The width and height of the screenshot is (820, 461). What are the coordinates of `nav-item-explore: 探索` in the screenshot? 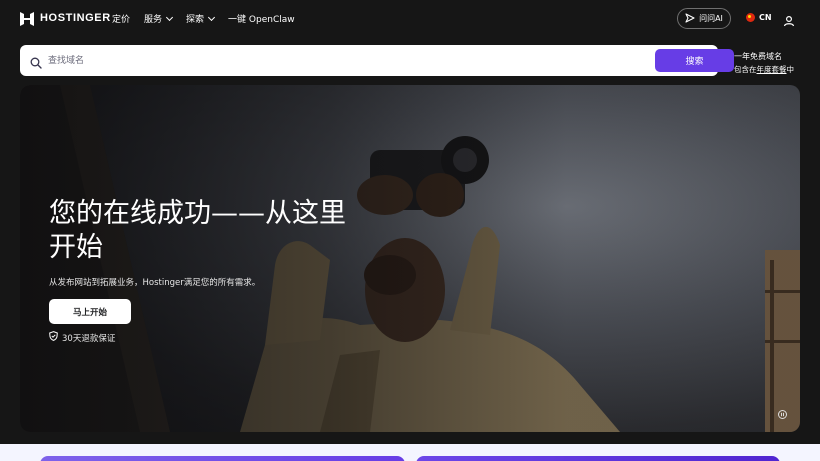 It's located at (201, 18).